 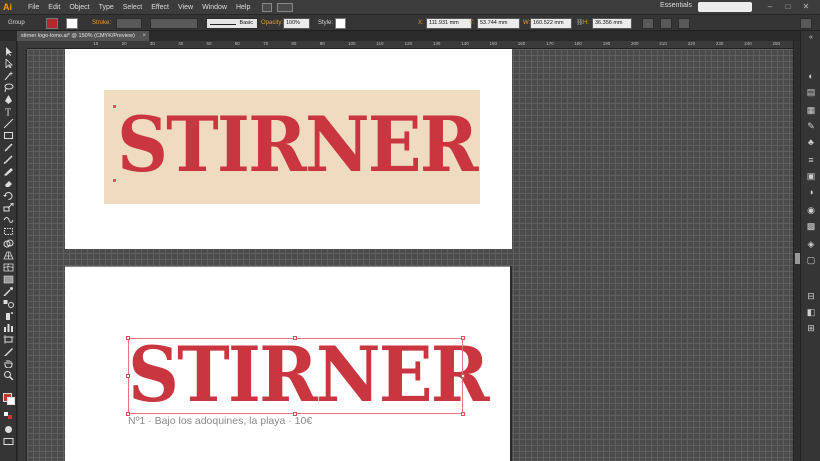 What do you see at coordinates (788, 7) in the screenshot?
I see `restore-button: □` at bounding box center [788, 7].